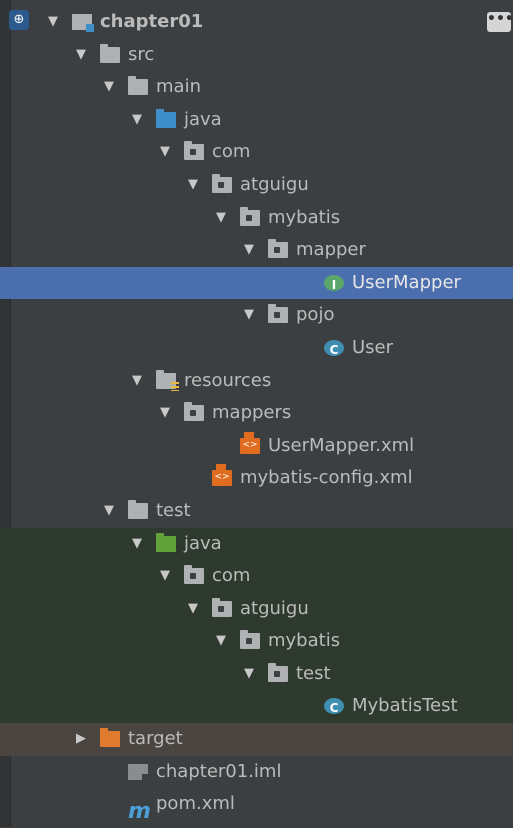 The image size is (513, 828). I want to click on tree-item: m pom.xml, so click(256, 806).